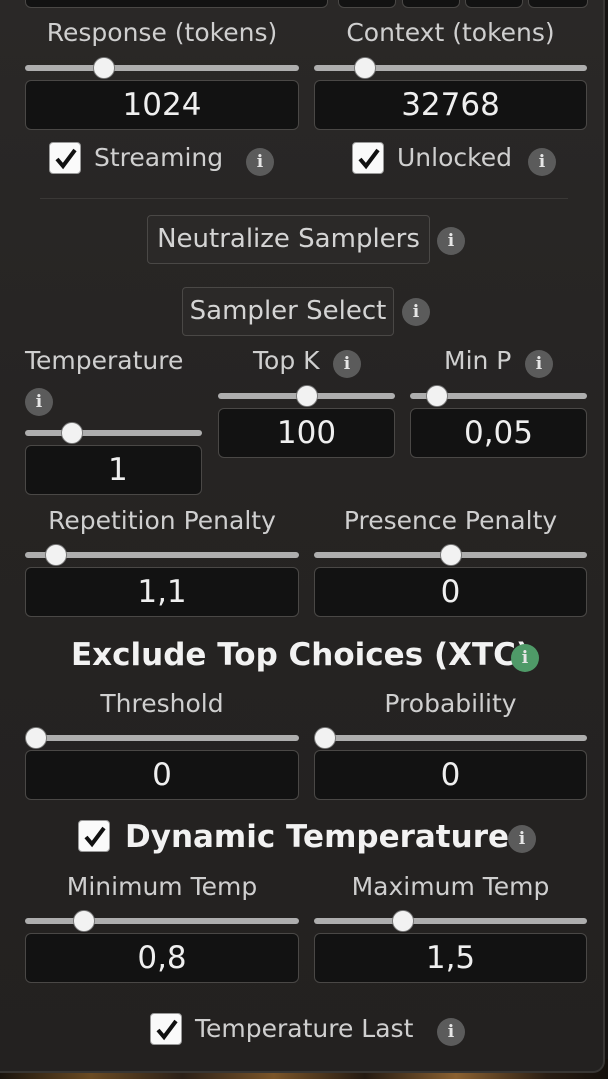 The width and height of the screenshot is (608, 1079). Describe the element at coordinates (159, 157) in the screenshot. I see `streaming-label: Streaming` at that location.